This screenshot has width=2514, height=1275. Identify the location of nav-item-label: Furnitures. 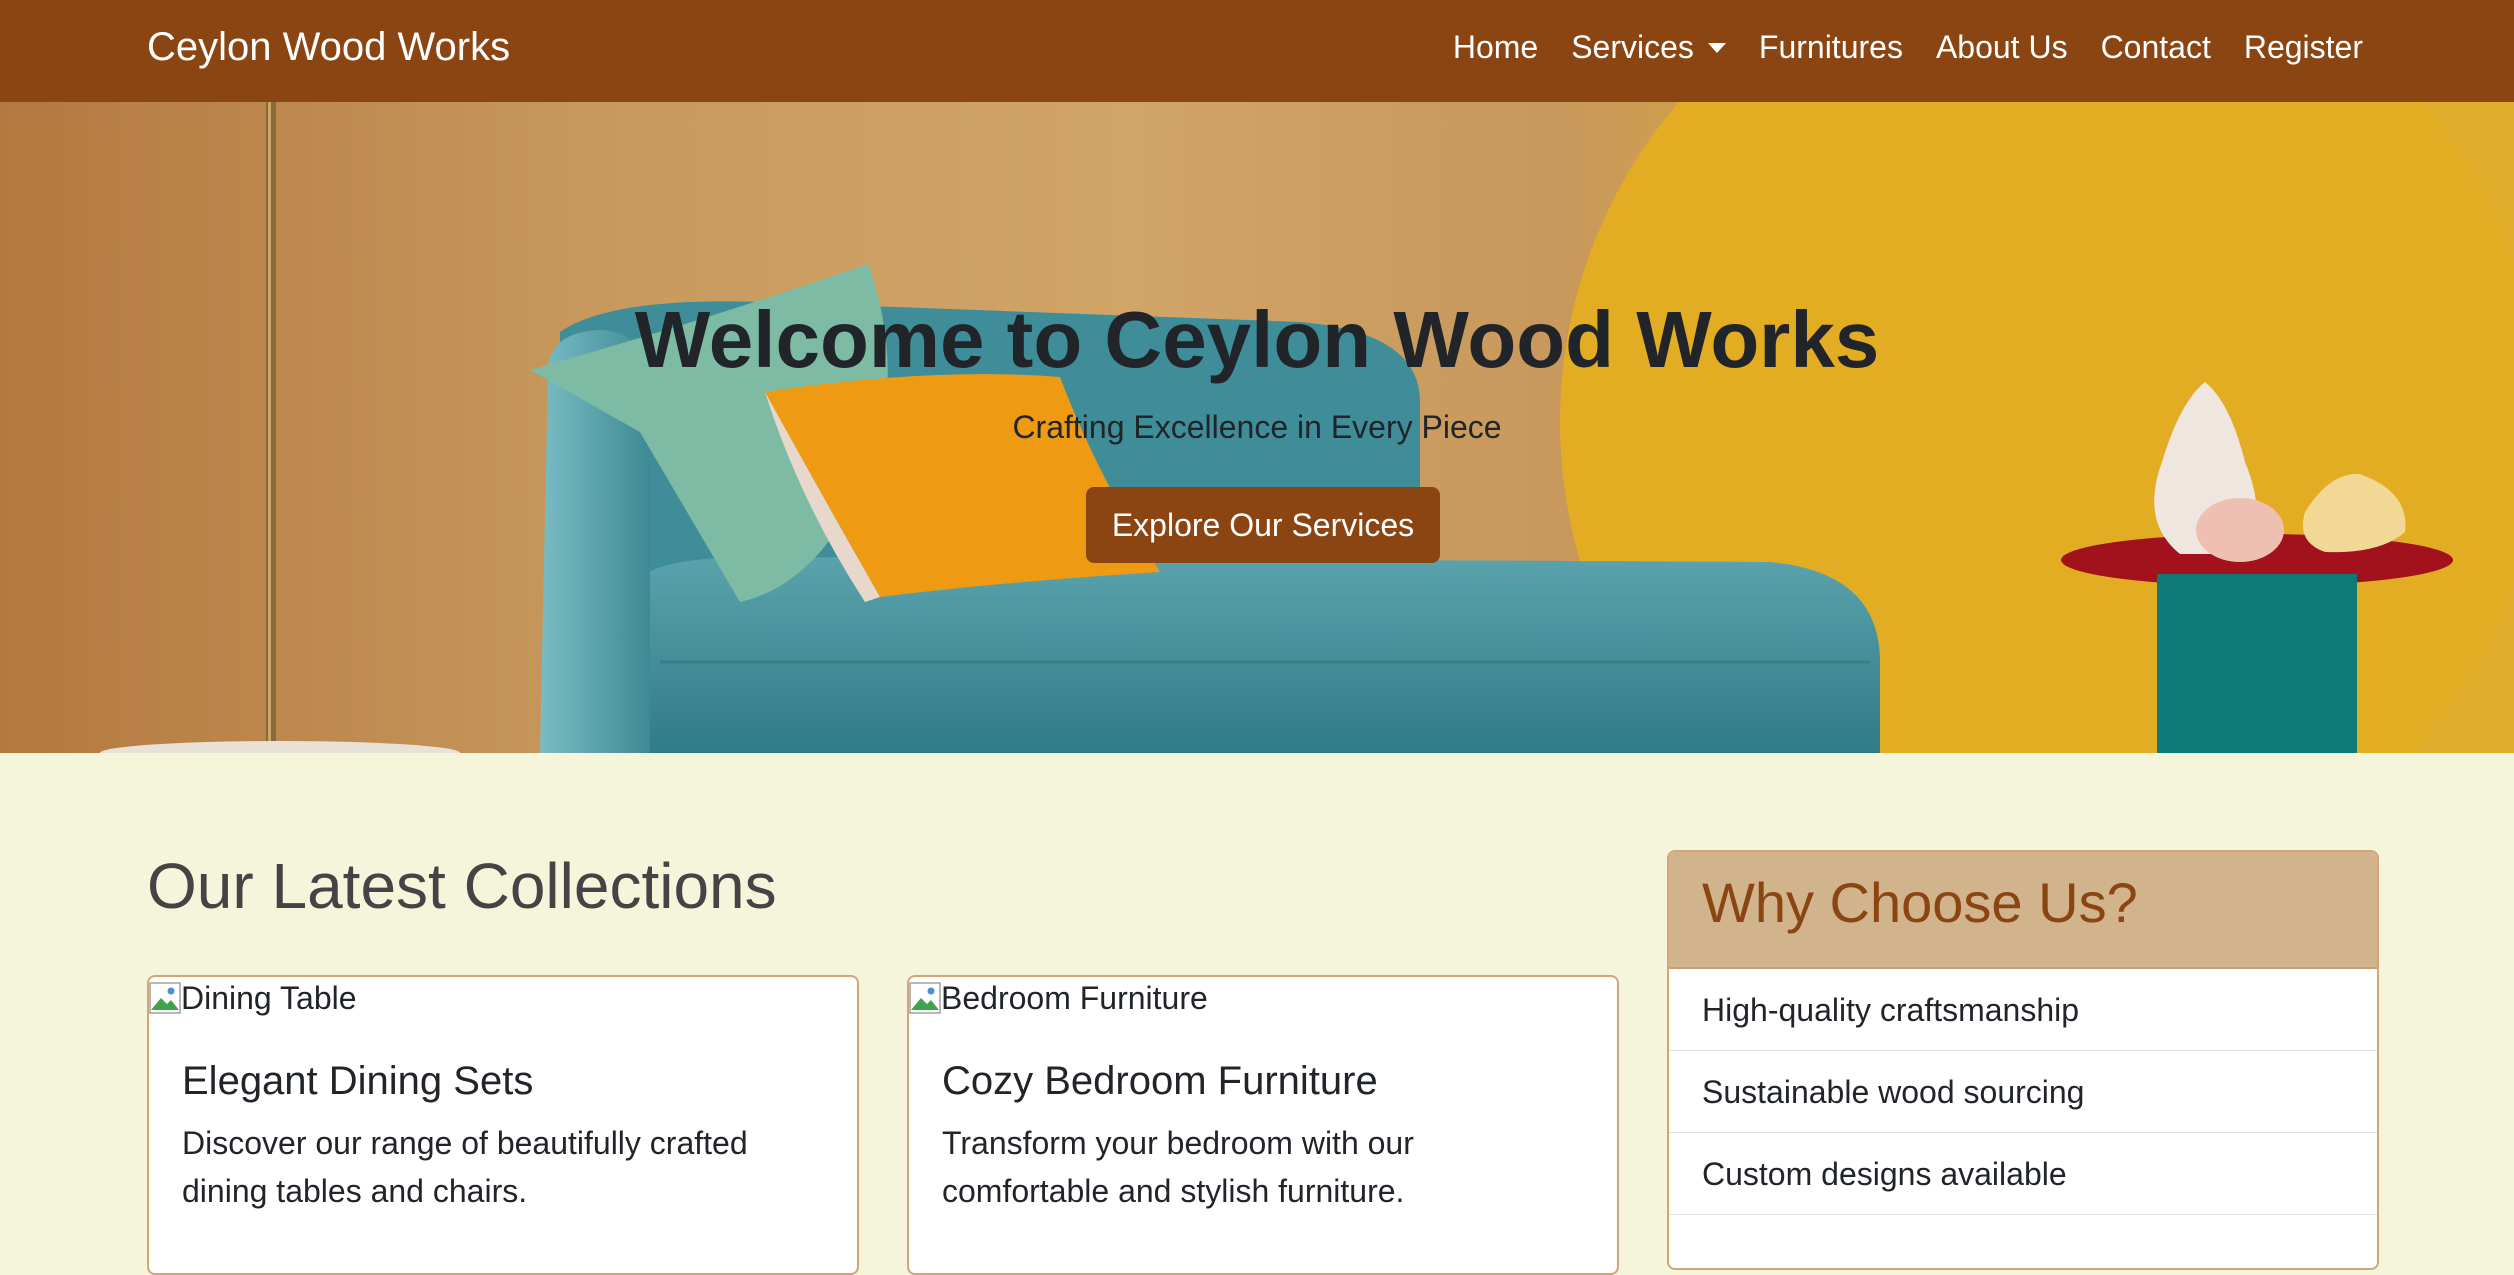
(1830, 47).